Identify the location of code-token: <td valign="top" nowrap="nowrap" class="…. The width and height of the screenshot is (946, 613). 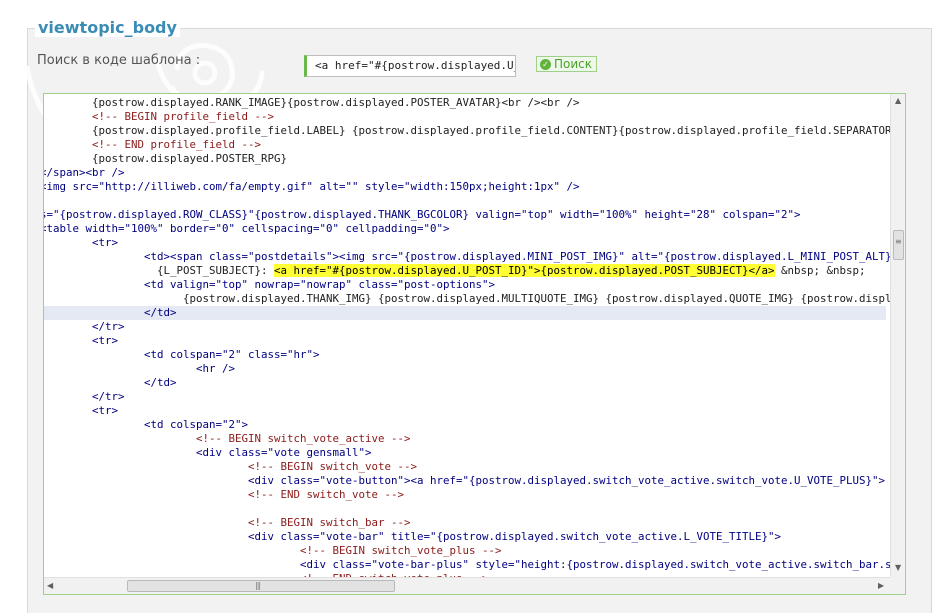
(270, 284).